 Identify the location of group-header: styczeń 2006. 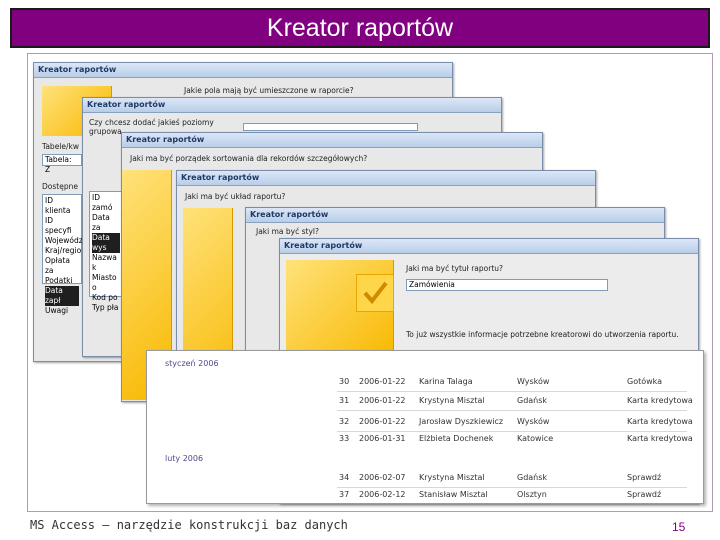
(192, 363).